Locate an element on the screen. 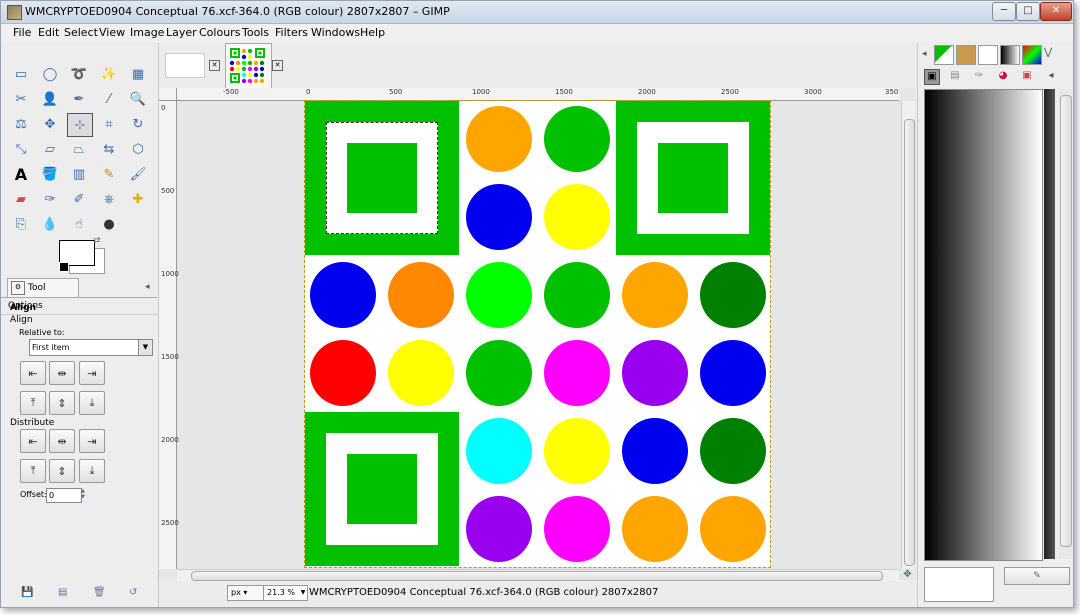 The height and width of the screenshot is (615, 1080). fg-bg-colors: ⇄ is located at coordinates (82, 255).